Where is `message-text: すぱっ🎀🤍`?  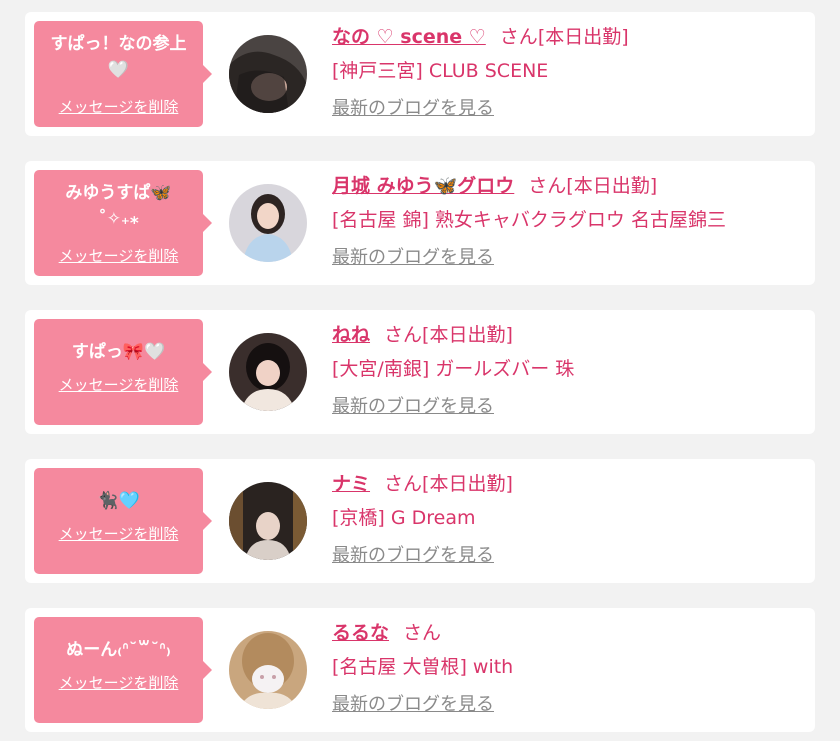 message-text: すぱっ🎀🤍 is located at coordinates (118, 352).